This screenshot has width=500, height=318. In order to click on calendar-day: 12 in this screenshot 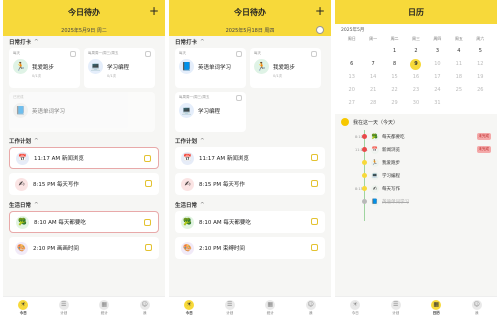, I will do `click(480, 64)`.